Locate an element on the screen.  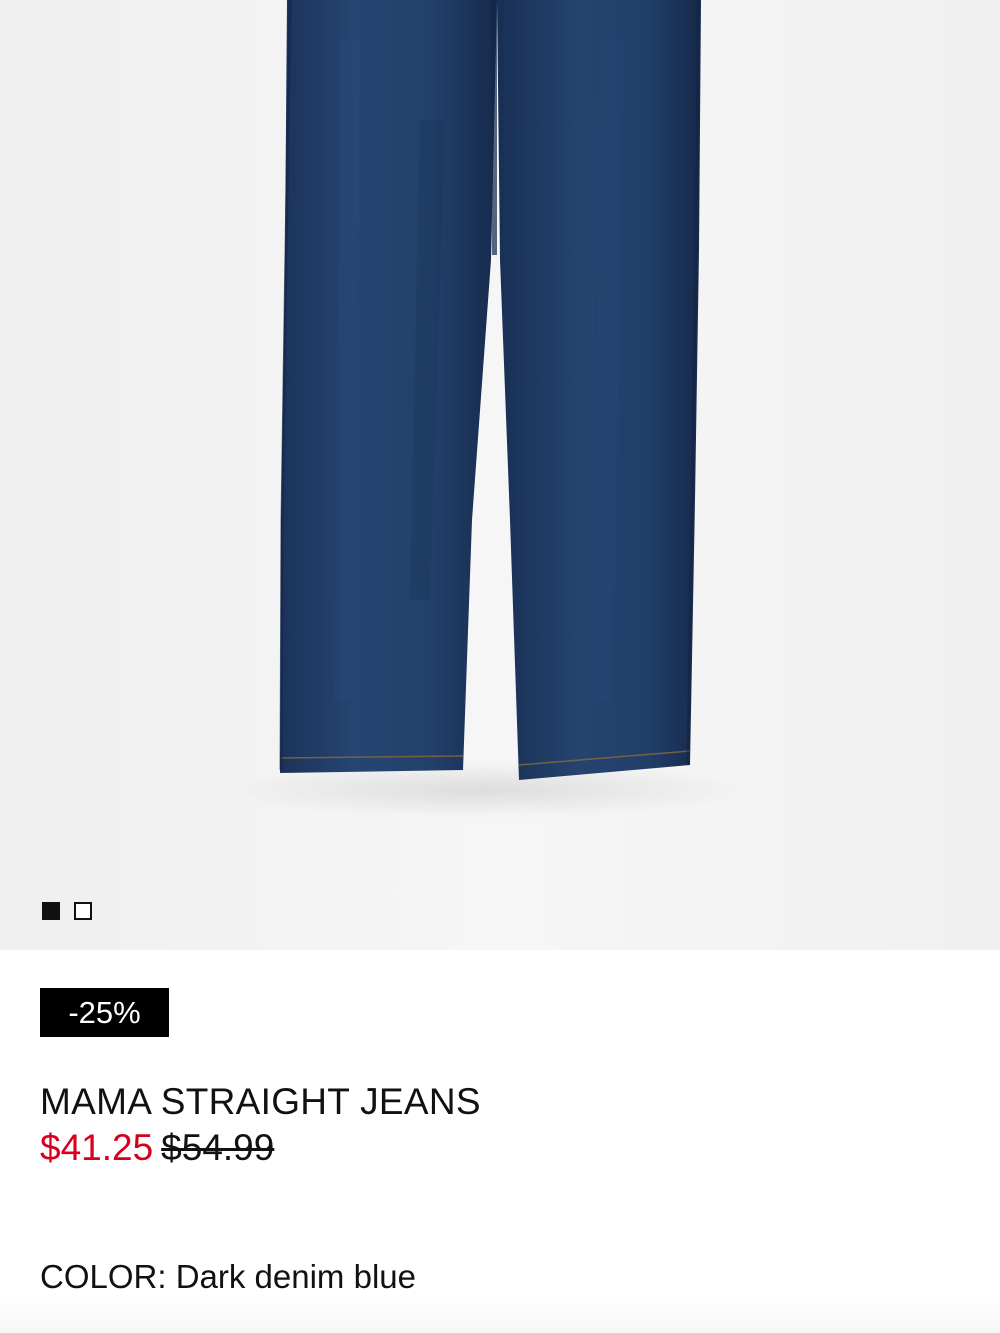
bottom-fade is located at coordinates (500, 1313).